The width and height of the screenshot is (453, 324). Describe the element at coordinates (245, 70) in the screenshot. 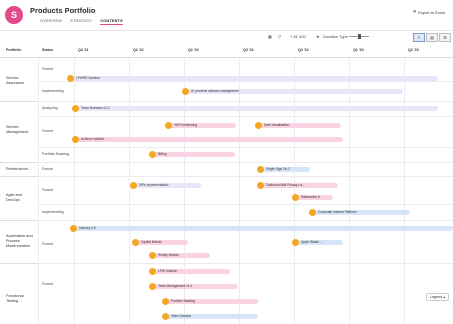

I see `status-row: Funnel LPWRR Solution` at that location.